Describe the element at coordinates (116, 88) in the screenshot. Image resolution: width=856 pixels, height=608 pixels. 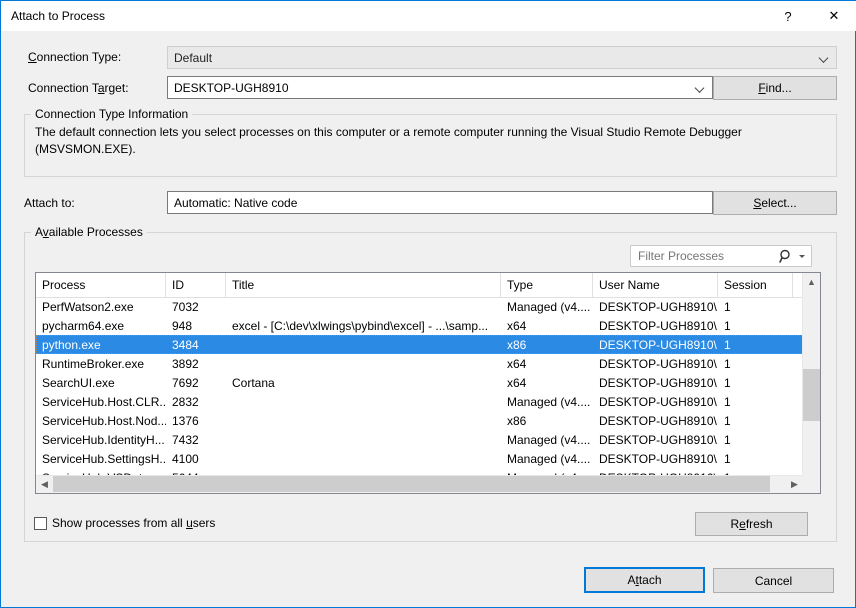
I see `connection-target-label-post: rget:` at that location.